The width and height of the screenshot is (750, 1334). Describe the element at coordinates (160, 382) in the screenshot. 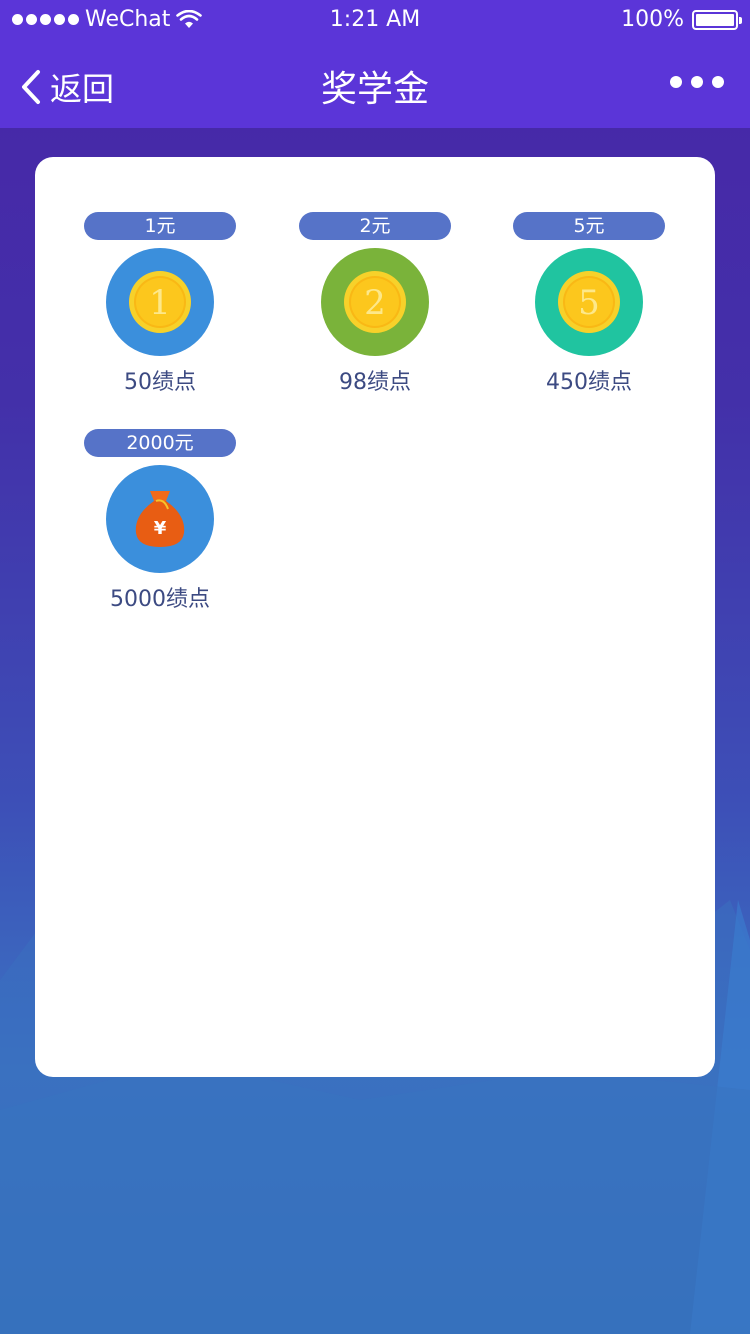

I see `reward-points: 50绩点` at that location.